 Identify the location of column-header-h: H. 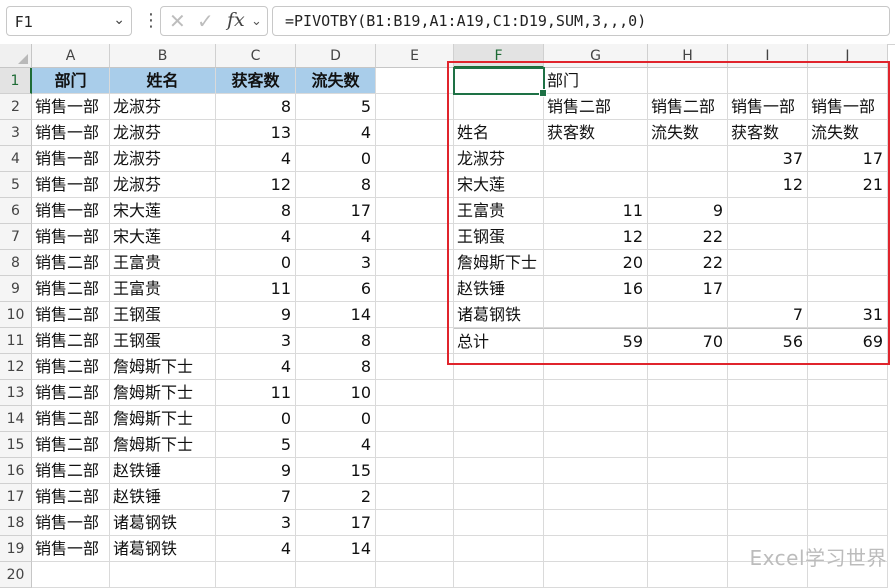
(688, 56).